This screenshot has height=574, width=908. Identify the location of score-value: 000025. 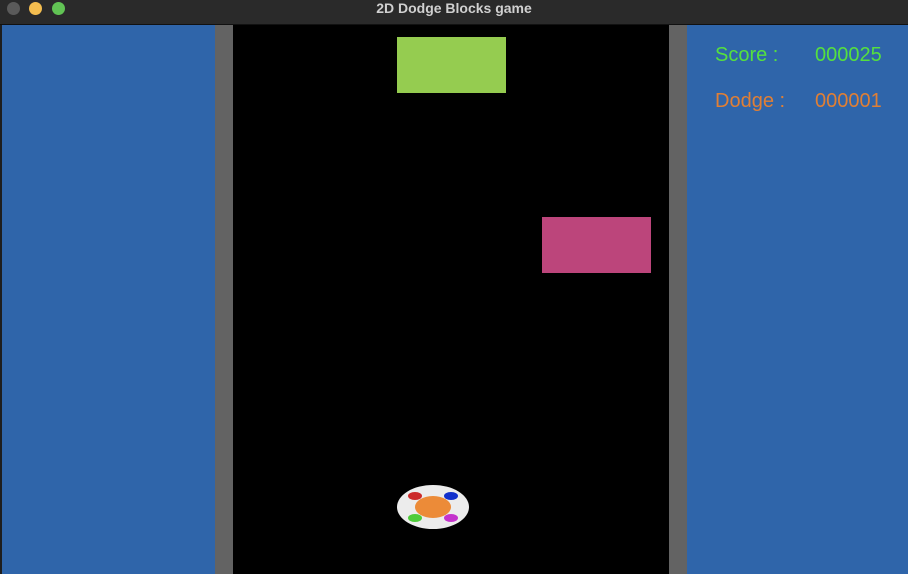
(848, 55).